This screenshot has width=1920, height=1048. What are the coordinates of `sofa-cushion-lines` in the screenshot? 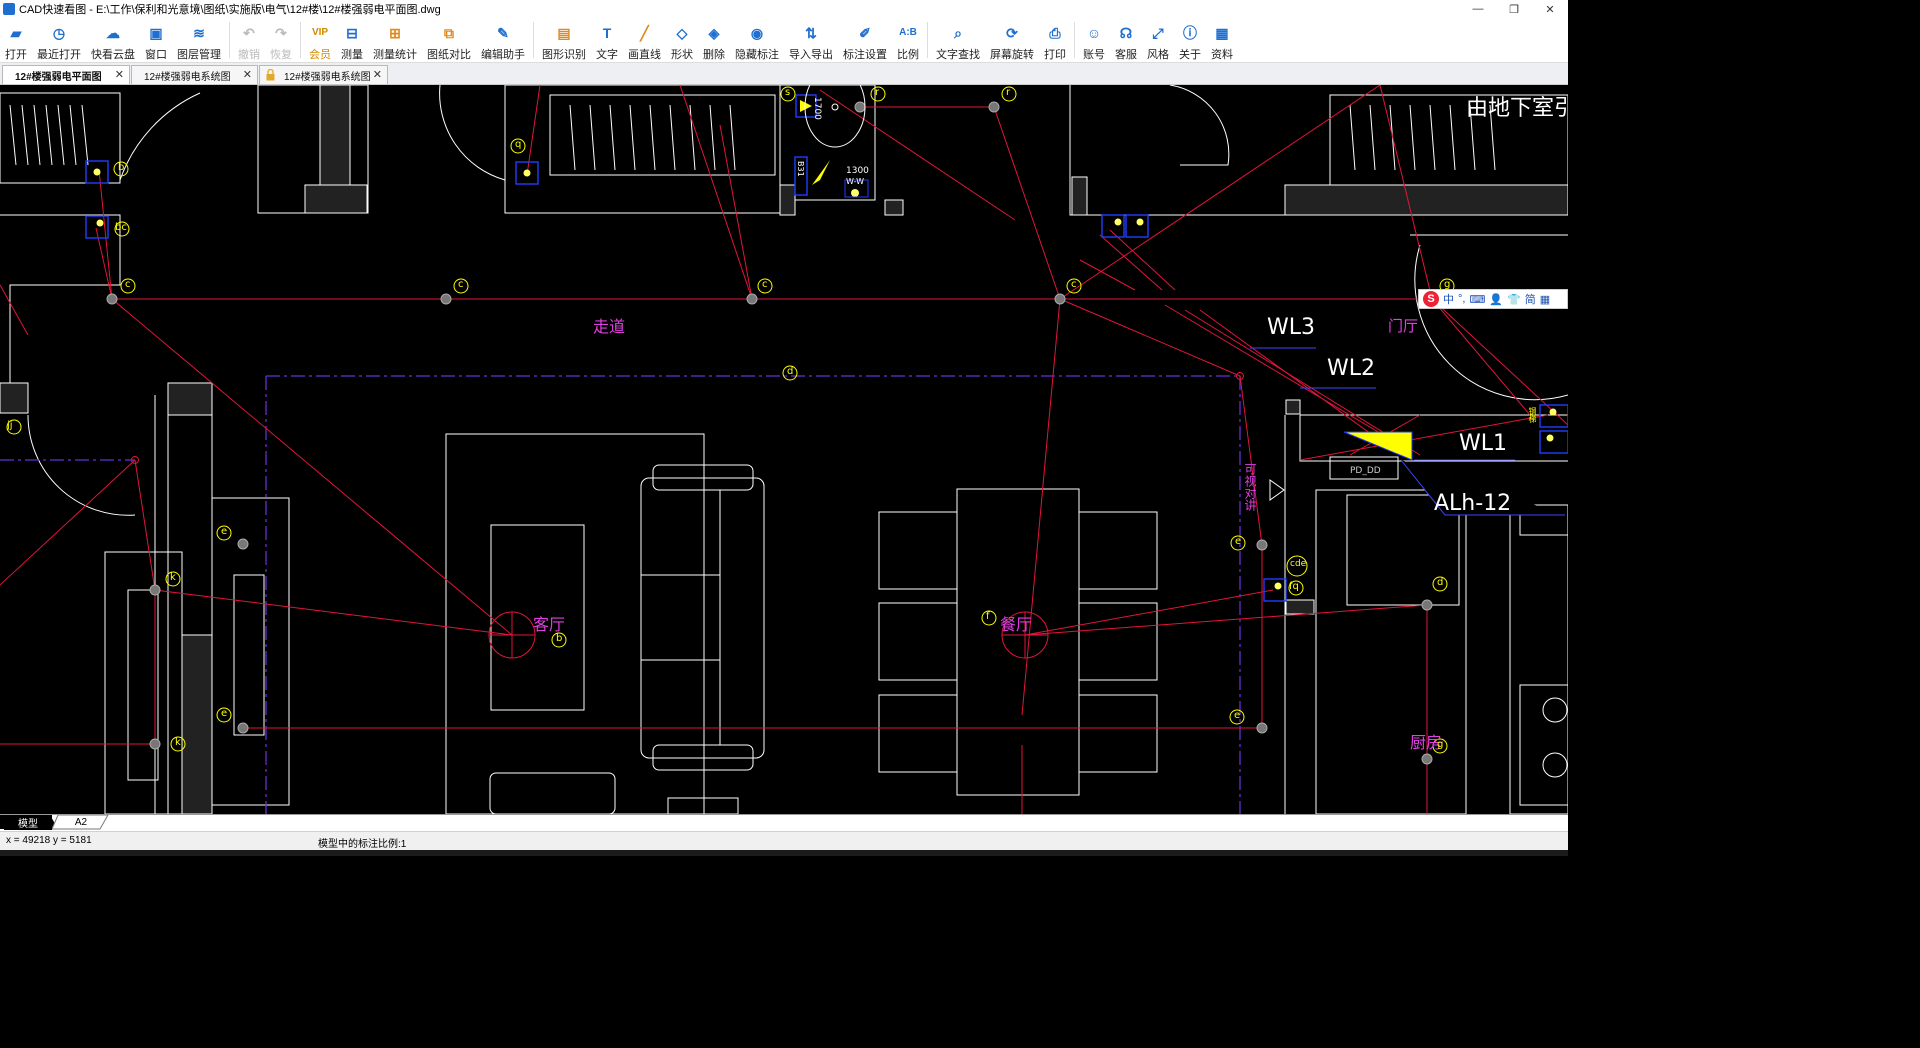 It's located at (681, 617).